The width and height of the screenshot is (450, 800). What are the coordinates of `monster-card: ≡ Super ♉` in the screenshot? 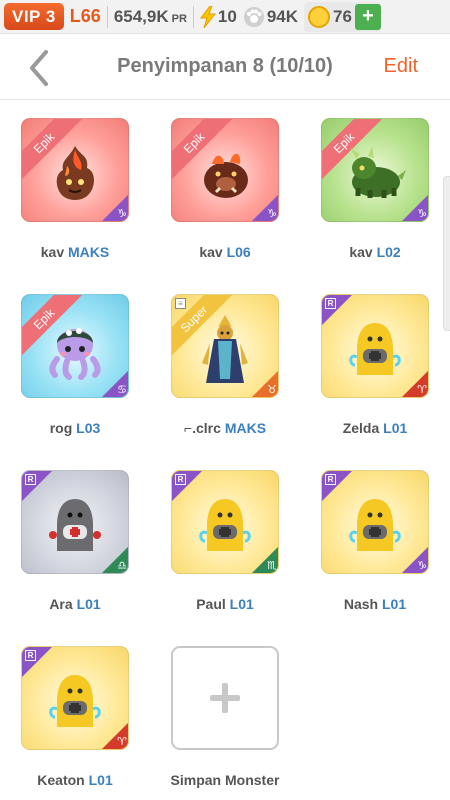 It's located at (225, 346).